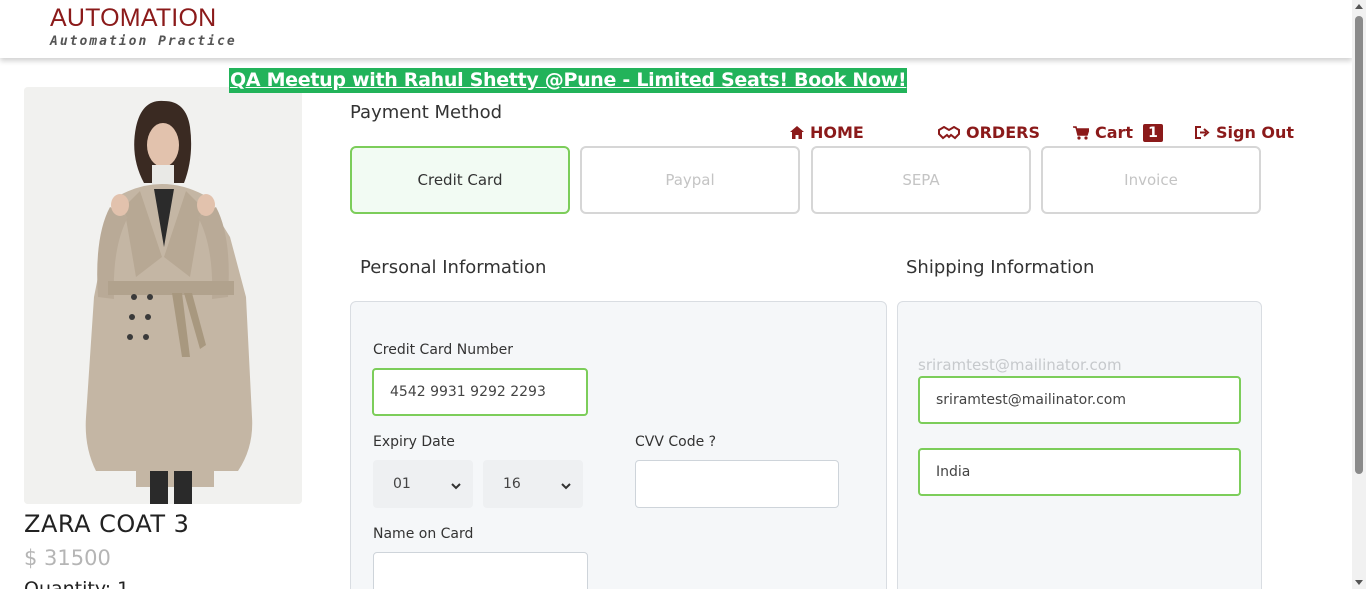 This screenshot has height=589, width=1366. I want to click on scroll-up-arrow-icon, so click(1359, 6).